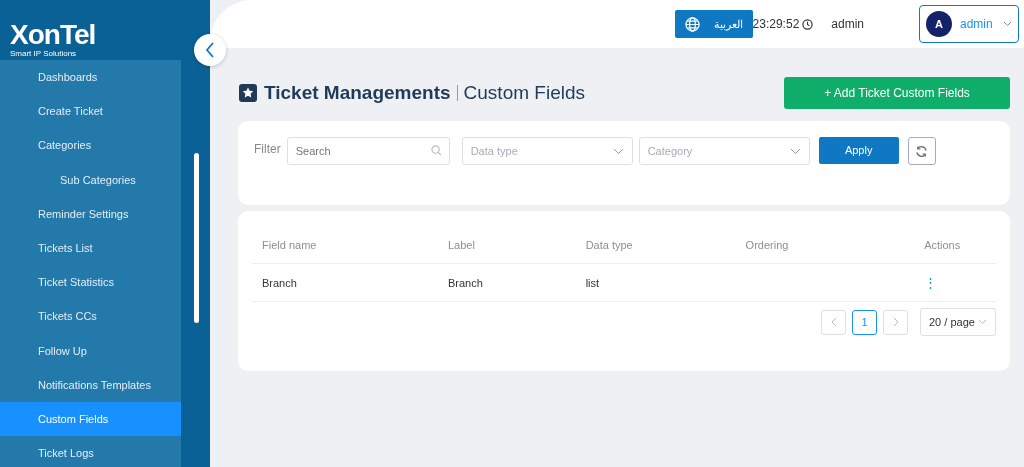 The width and height of the screenshot is (1024, 467). Describe the element at coordinates (90, 77) in the screenshot. I see `sidebar-item: Dashboards` at that location.